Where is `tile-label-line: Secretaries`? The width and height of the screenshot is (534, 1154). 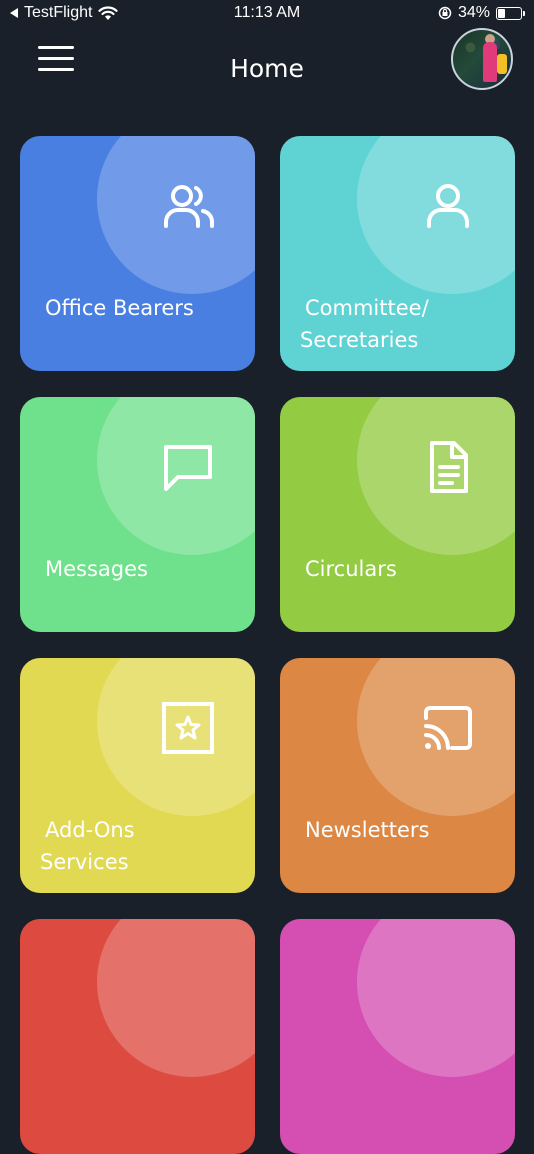
tile-label-line: Secretaries is located at coordinates (359, 340).